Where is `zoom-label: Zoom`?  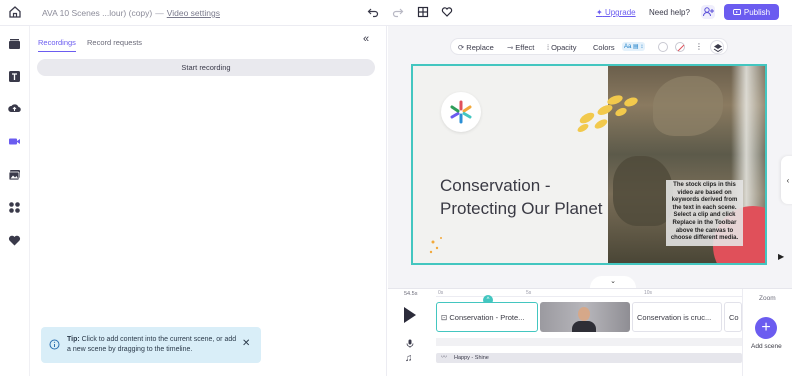
zoom-label: Zoom is located at coordinates (767, 298).